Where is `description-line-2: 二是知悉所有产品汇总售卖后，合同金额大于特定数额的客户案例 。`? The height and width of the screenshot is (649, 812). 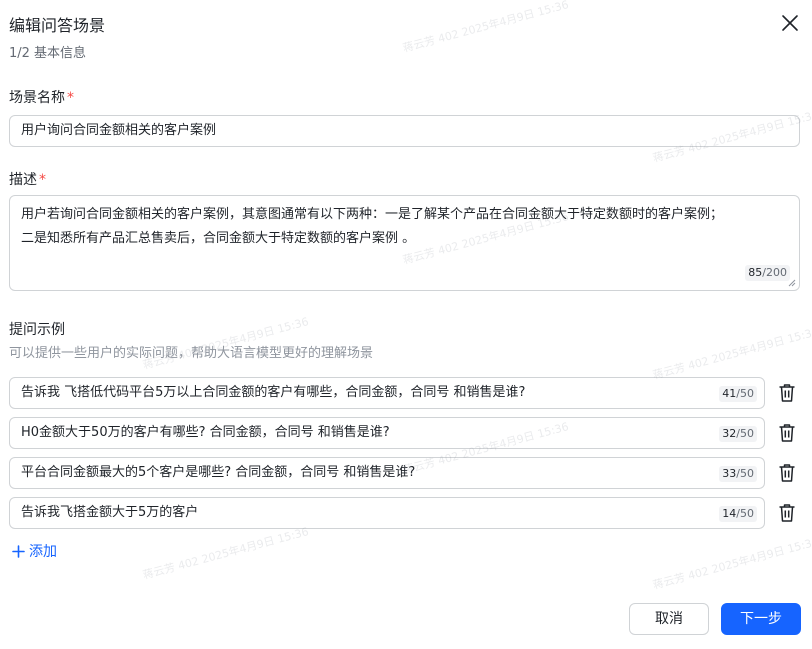 description-line-2: 二是知悉所有产品汇总售卖后，合同金额大于特定数额的客户案例 。 is located at coordinates (218, 238).